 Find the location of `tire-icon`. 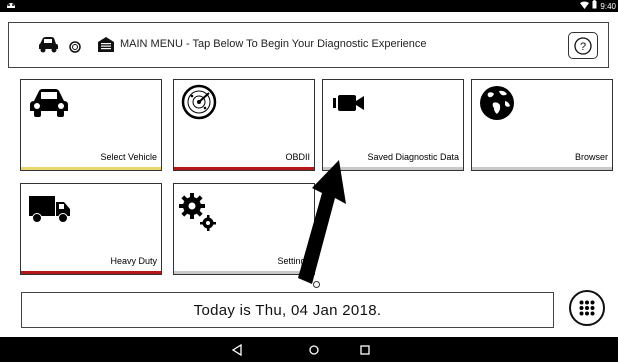

tire-icon is located at coordinates (75, 49).